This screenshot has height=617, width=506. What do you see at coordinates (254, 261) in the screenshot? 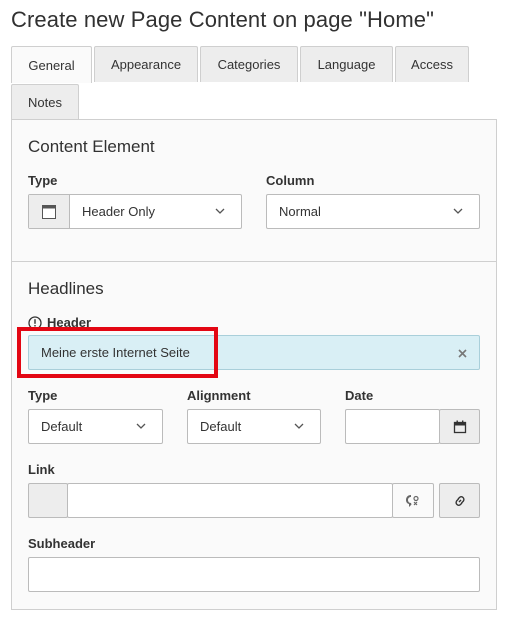
I see `section-divider` at bounding box center [254, 261].